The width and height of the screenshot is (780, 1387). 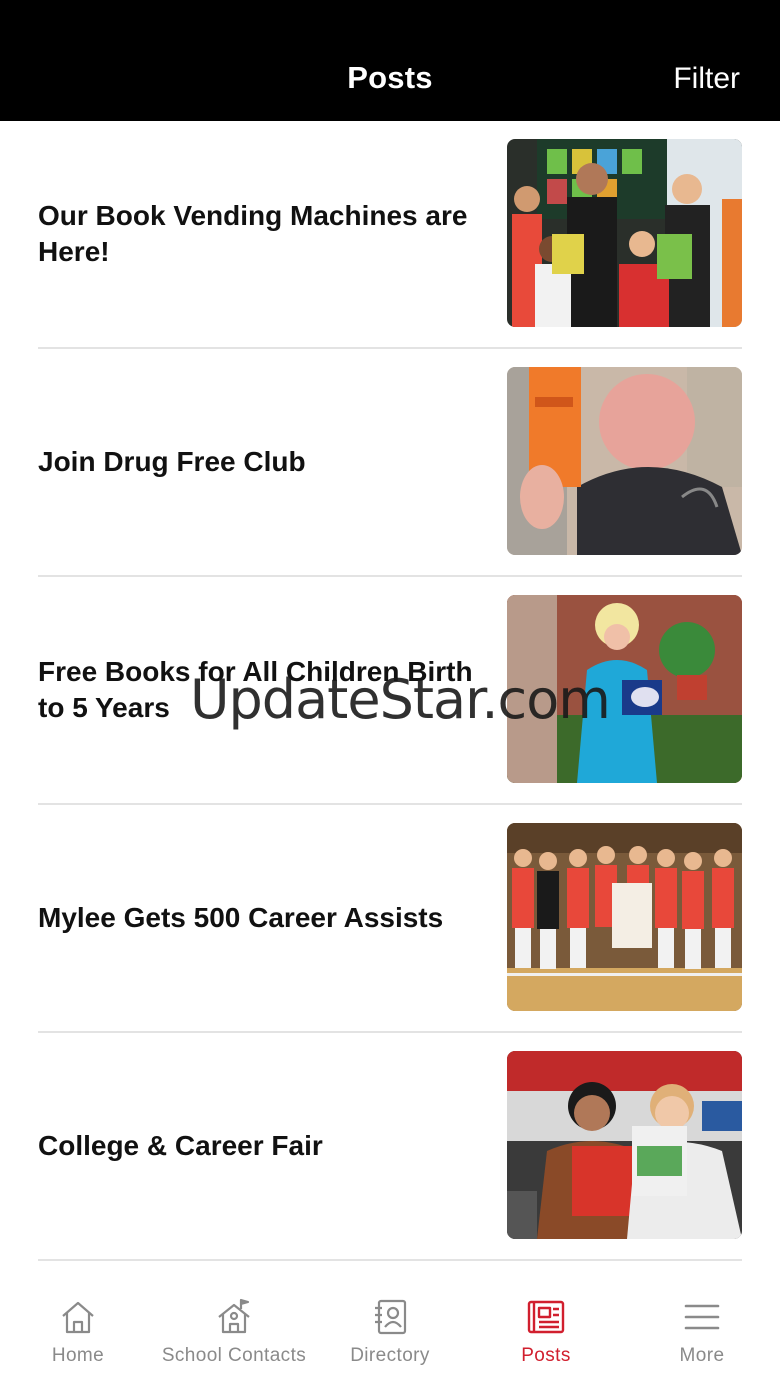 I want to click on tab-home: Home, so click(x=78, y=1337).